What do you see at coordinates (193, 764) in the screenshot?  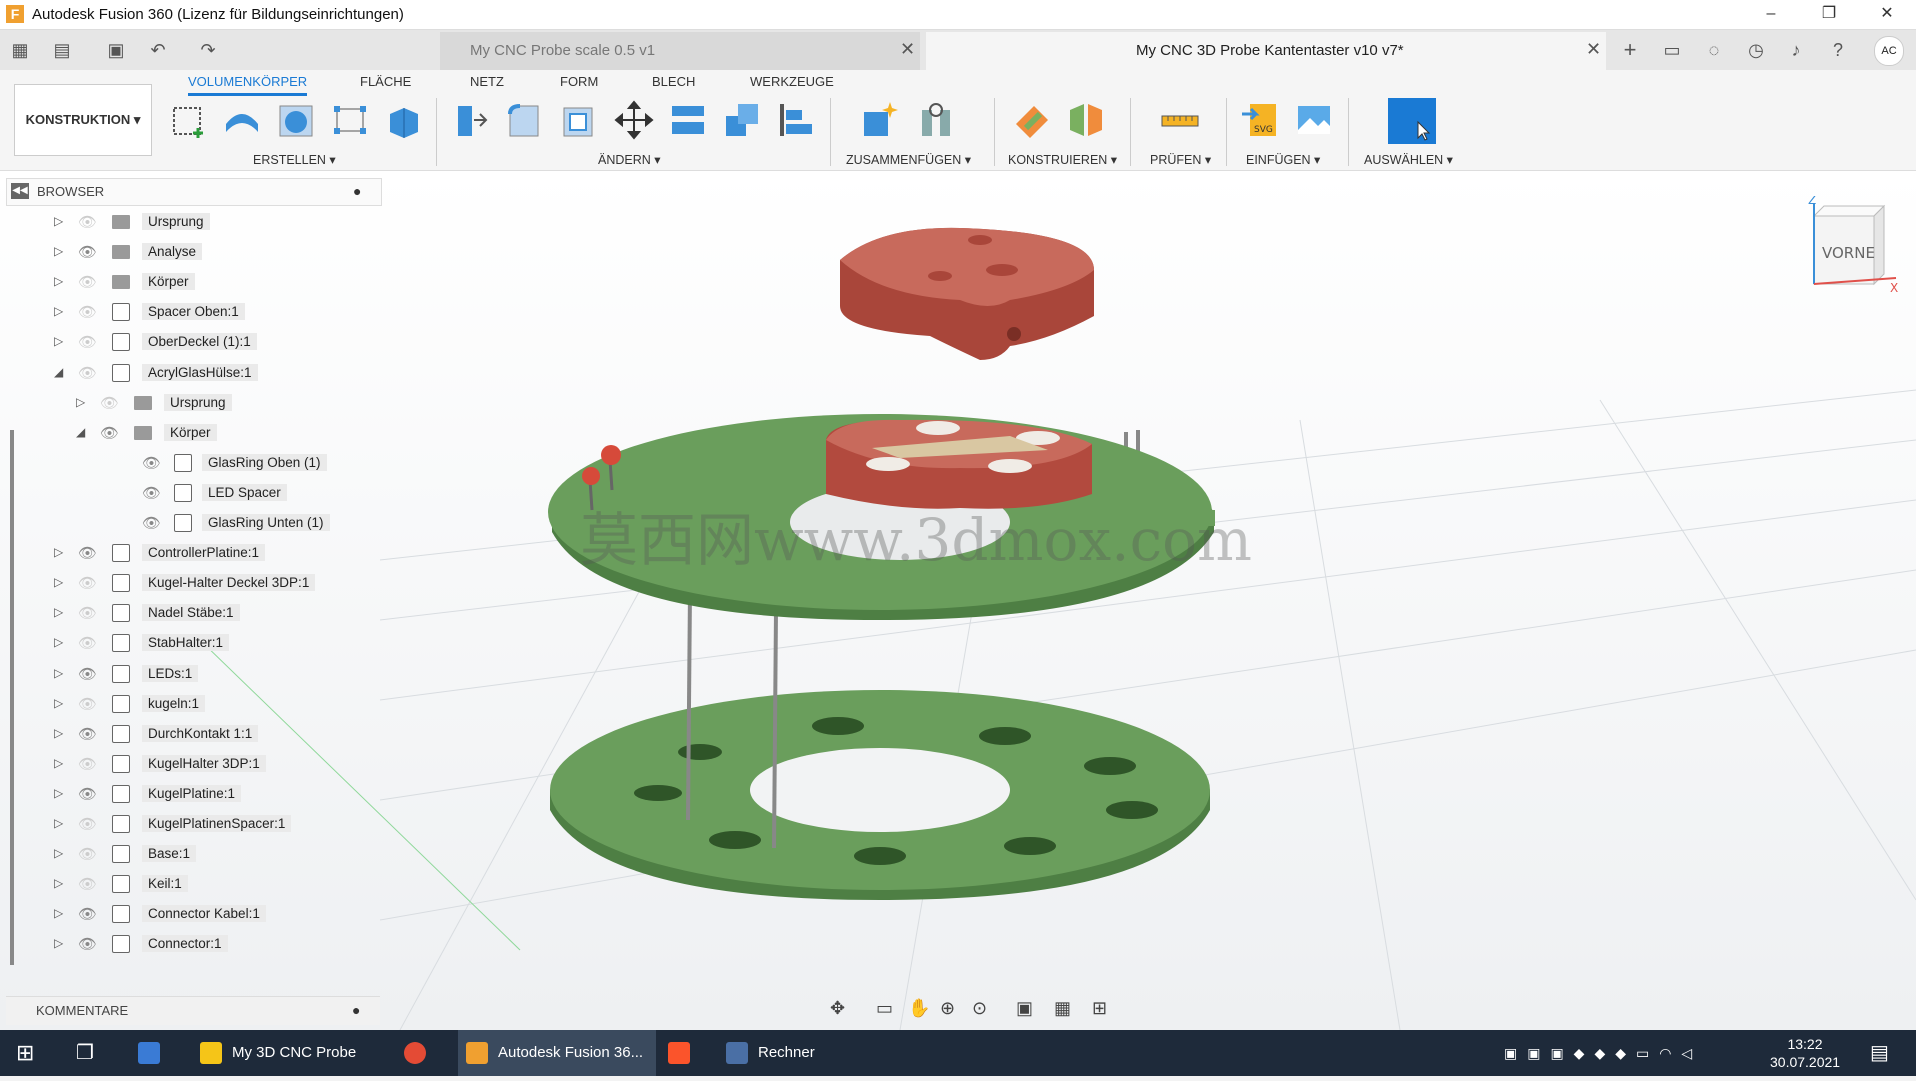 I see `browser-item: ▷ 👁 KugelHalter 3DP:1` at bounding box center [193, 764].